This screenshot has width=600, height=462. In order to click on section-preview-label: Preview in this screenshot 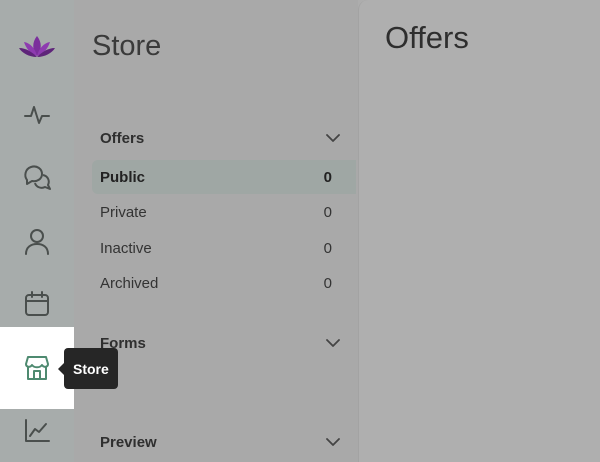, I will do `click(128, 442)`.